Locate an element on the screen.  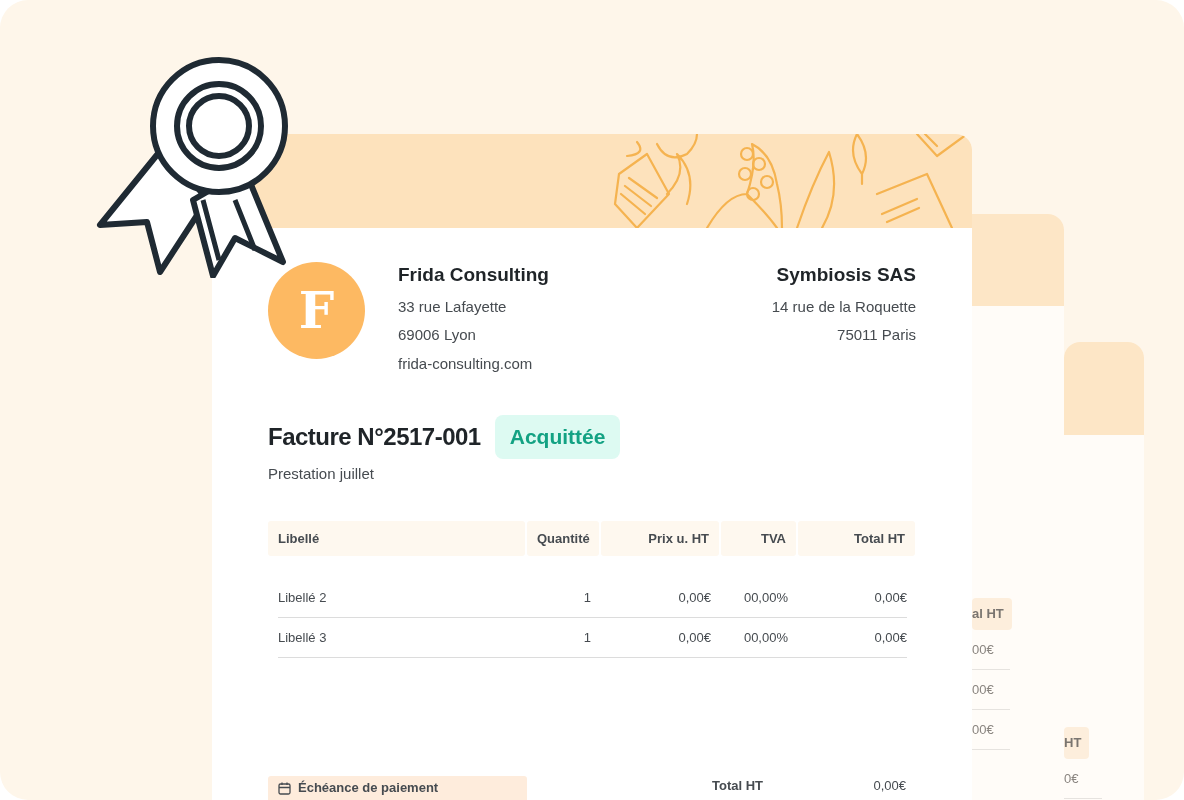
client-address-line: 75011 Paris is located at coordinates (876, 335).